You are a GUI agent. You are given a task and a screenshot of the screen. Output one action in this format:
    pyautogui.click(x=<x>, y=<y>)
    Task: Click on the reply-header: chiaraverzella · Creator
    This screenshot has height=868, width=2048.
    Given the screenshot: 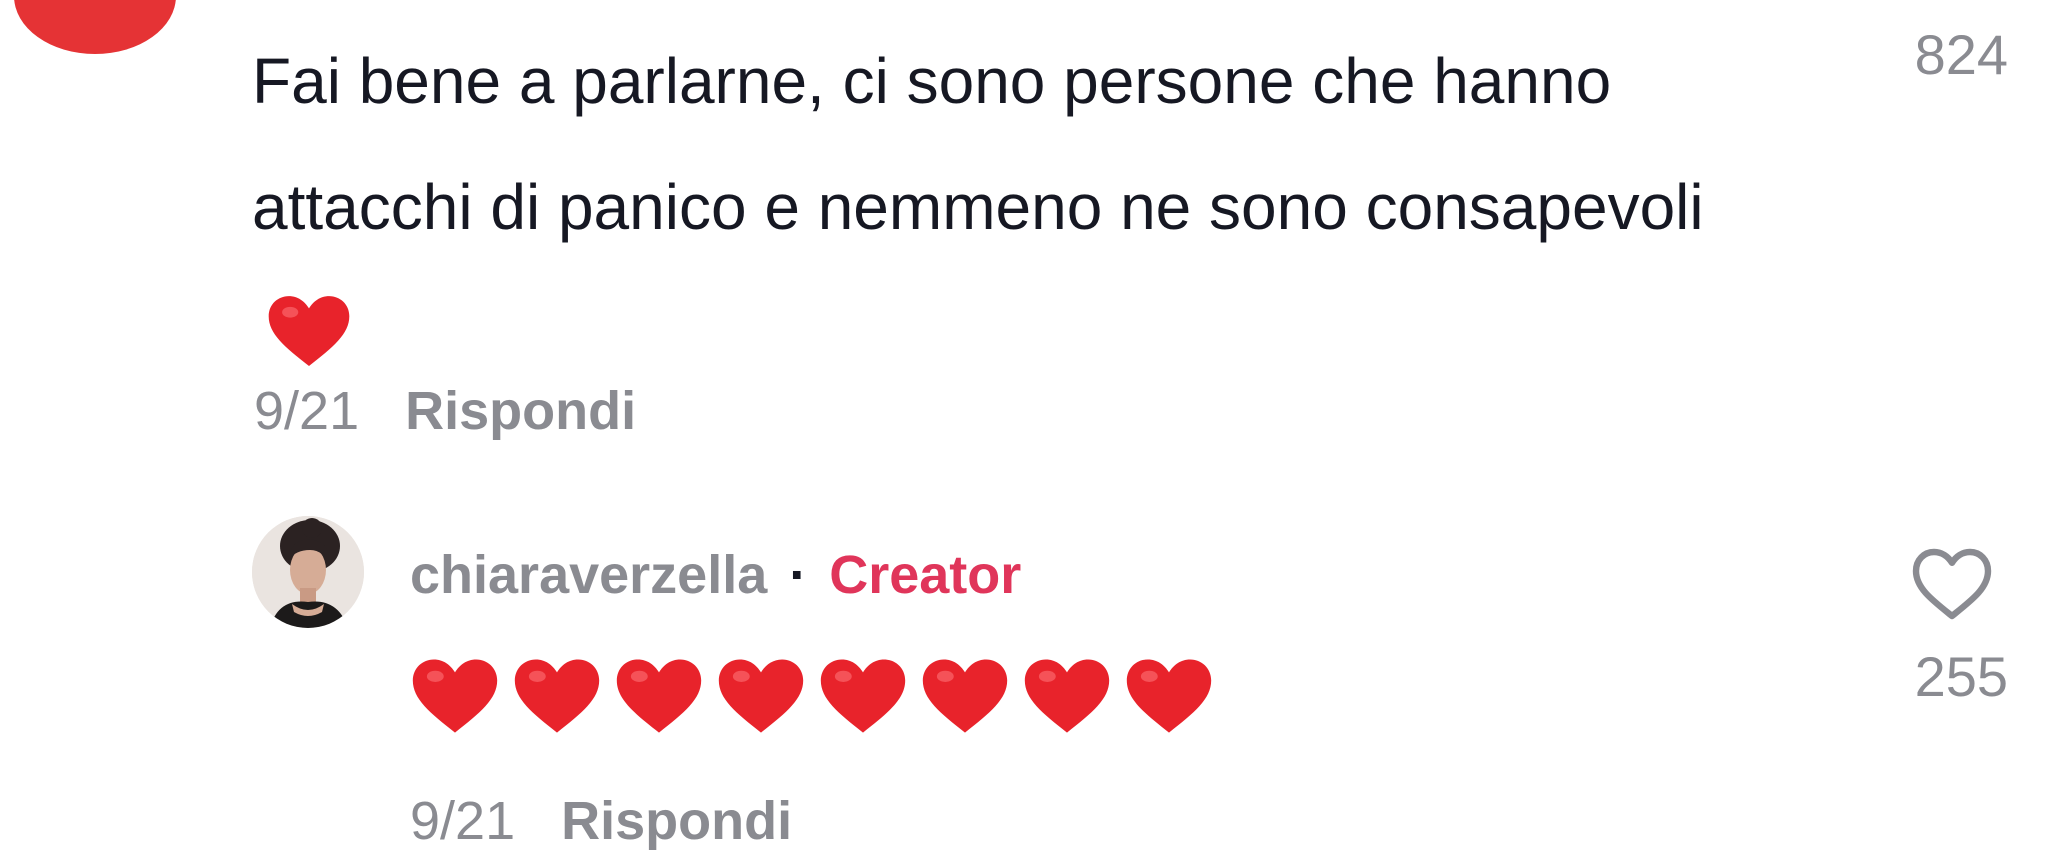 What is the action you would take?
    pyautogui.click(x=715, y=575)
    